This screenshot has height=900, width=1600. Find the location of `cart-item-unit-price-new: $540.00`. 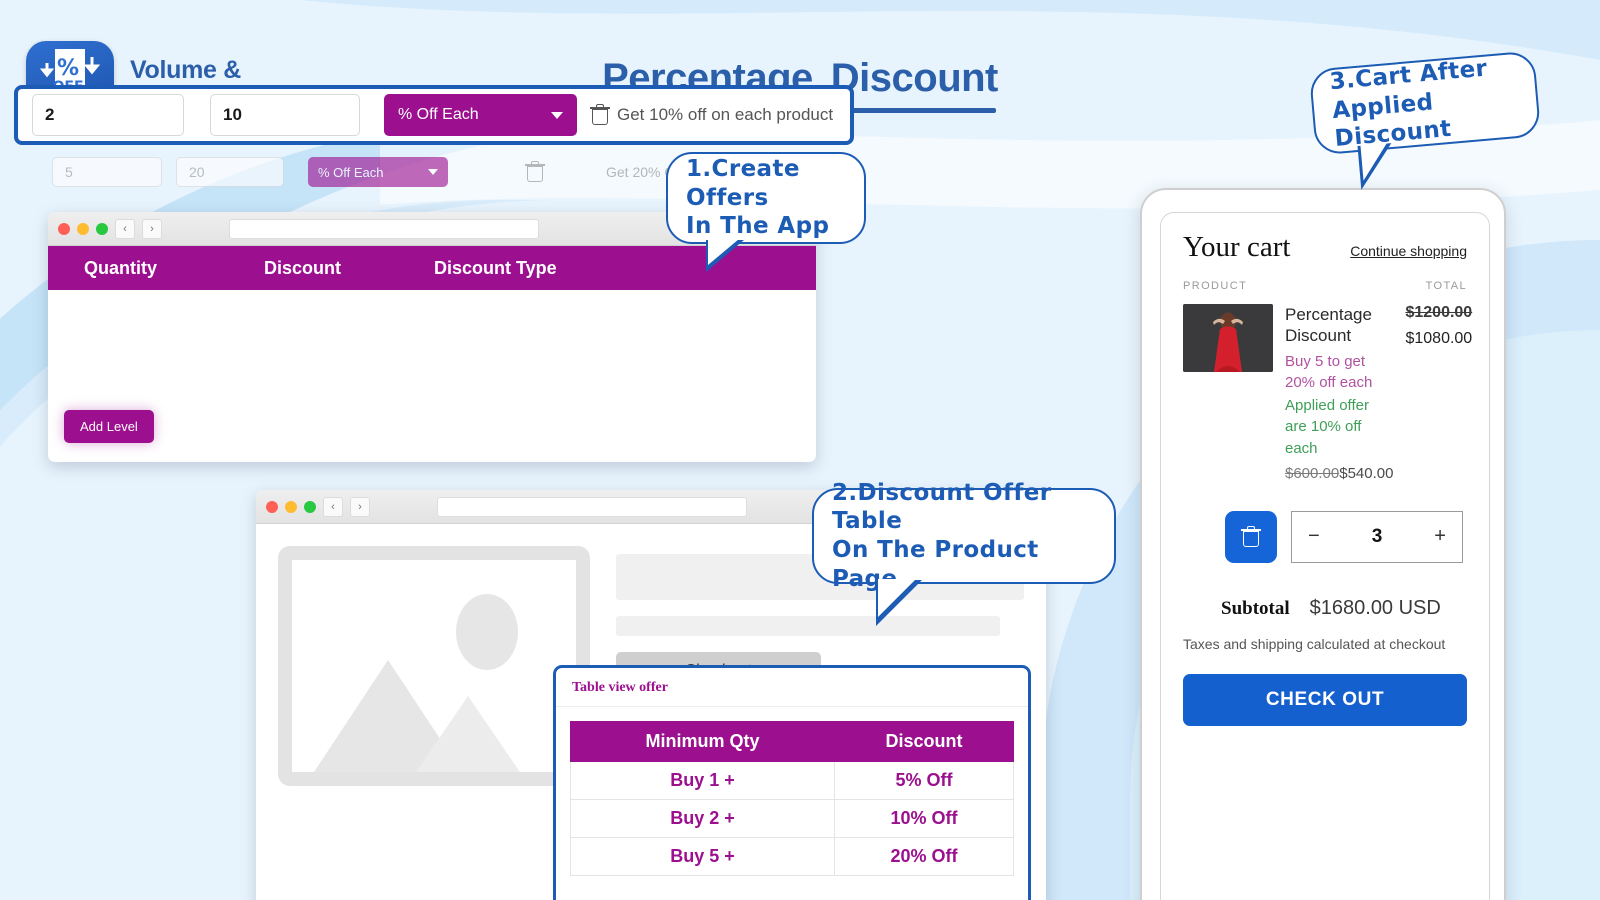

cart-item-unit-price-new: $540.00 is located at coordinates (1366, 473).